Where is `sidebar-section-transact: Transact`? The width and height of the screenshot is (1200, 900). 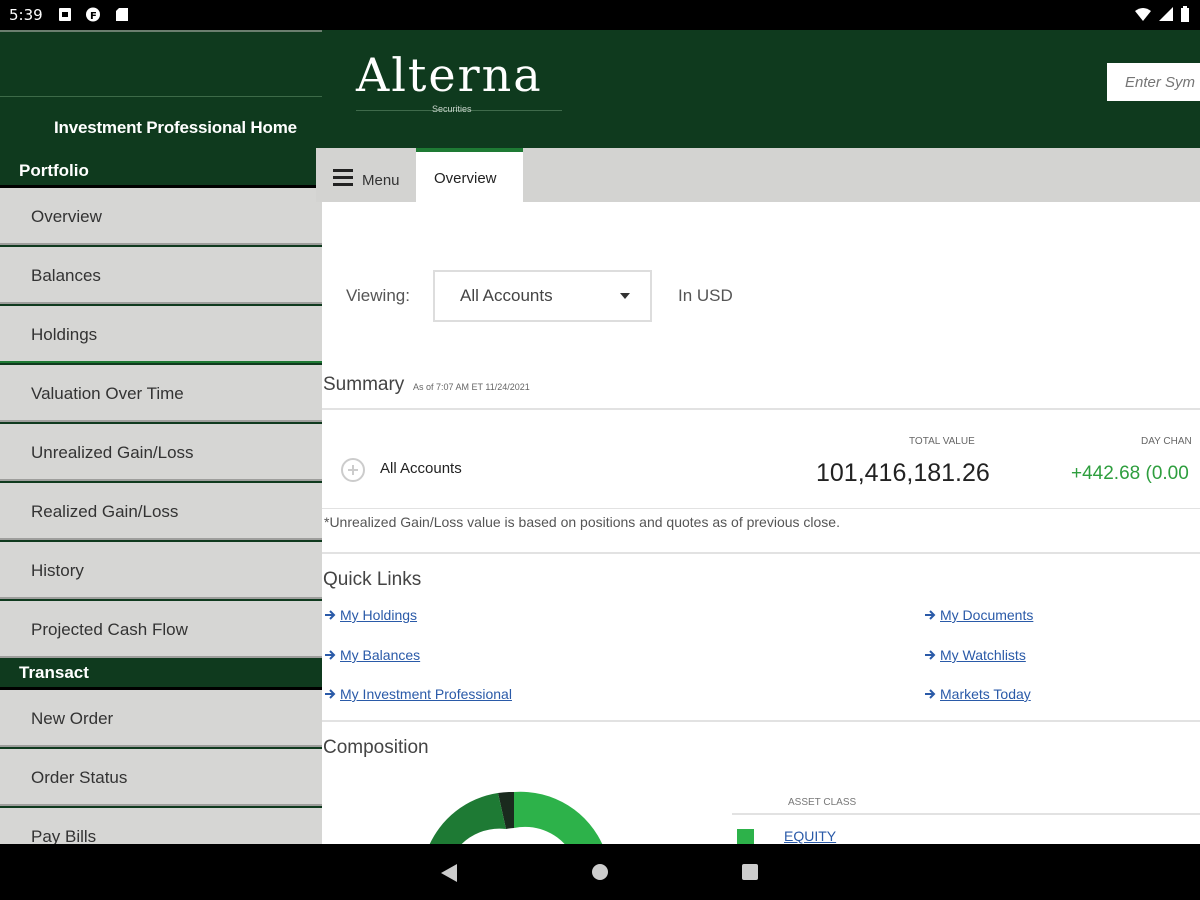
sidebar-section-transact: Transact is located at coordinates (161, 674).